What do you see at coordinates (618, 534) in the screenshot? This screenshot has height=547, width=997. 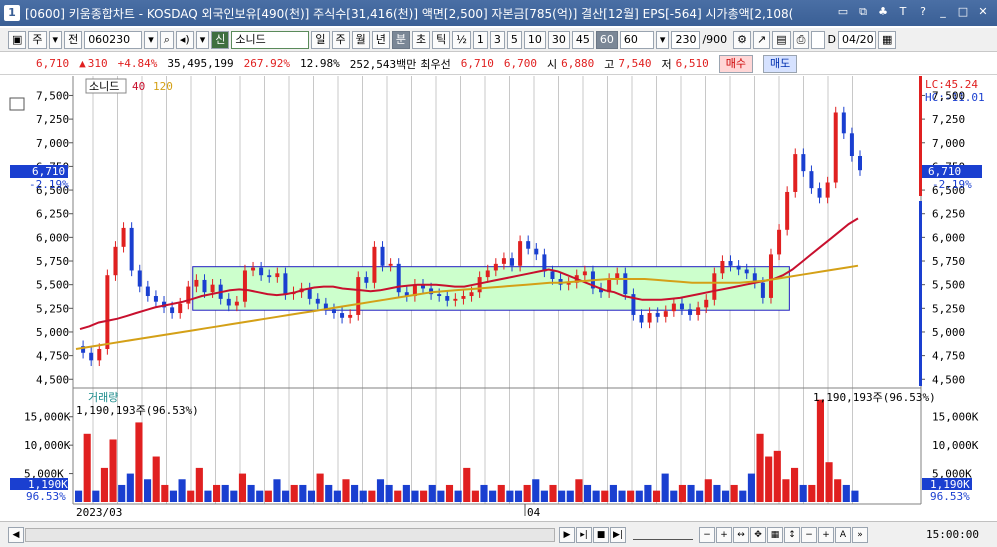 I see `end-icon: ▶|` at bounding box center [618, 534].